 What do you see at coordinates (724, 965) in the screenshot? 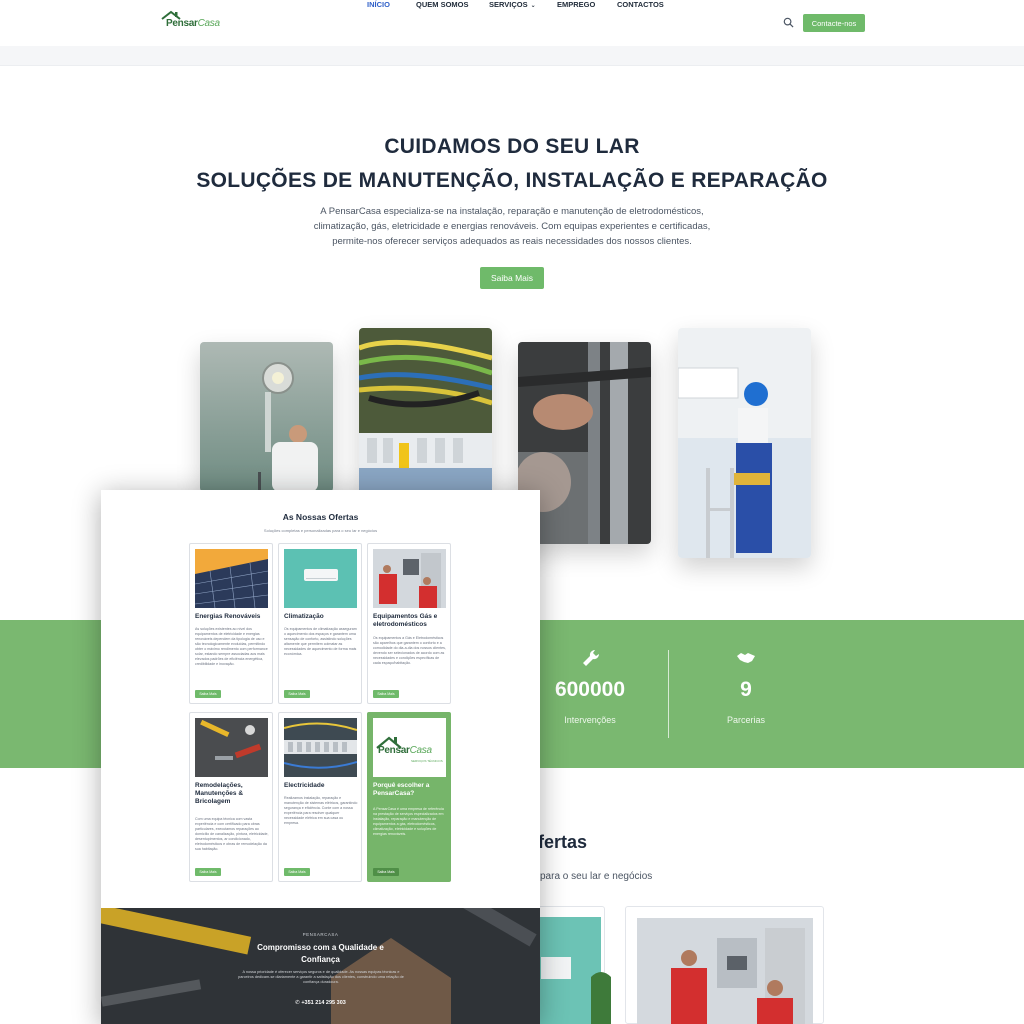
I see `bg-offer-card-equipamentos` at bounding box center [724, 965].